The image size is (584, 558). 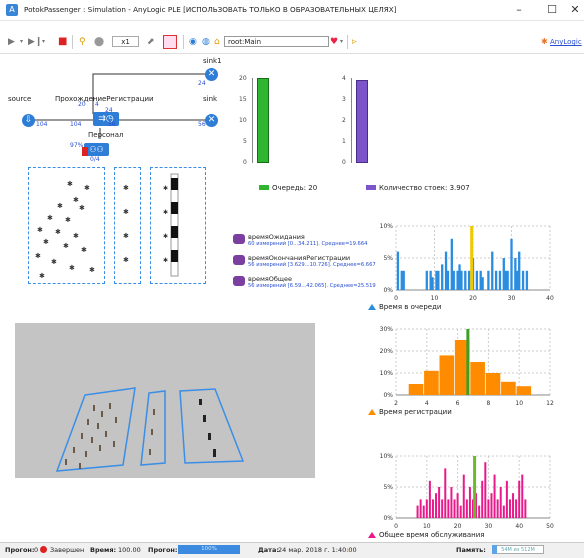 I want to click on counters-legend: Количество стоек: 3.907, so click(x=424, y=188).